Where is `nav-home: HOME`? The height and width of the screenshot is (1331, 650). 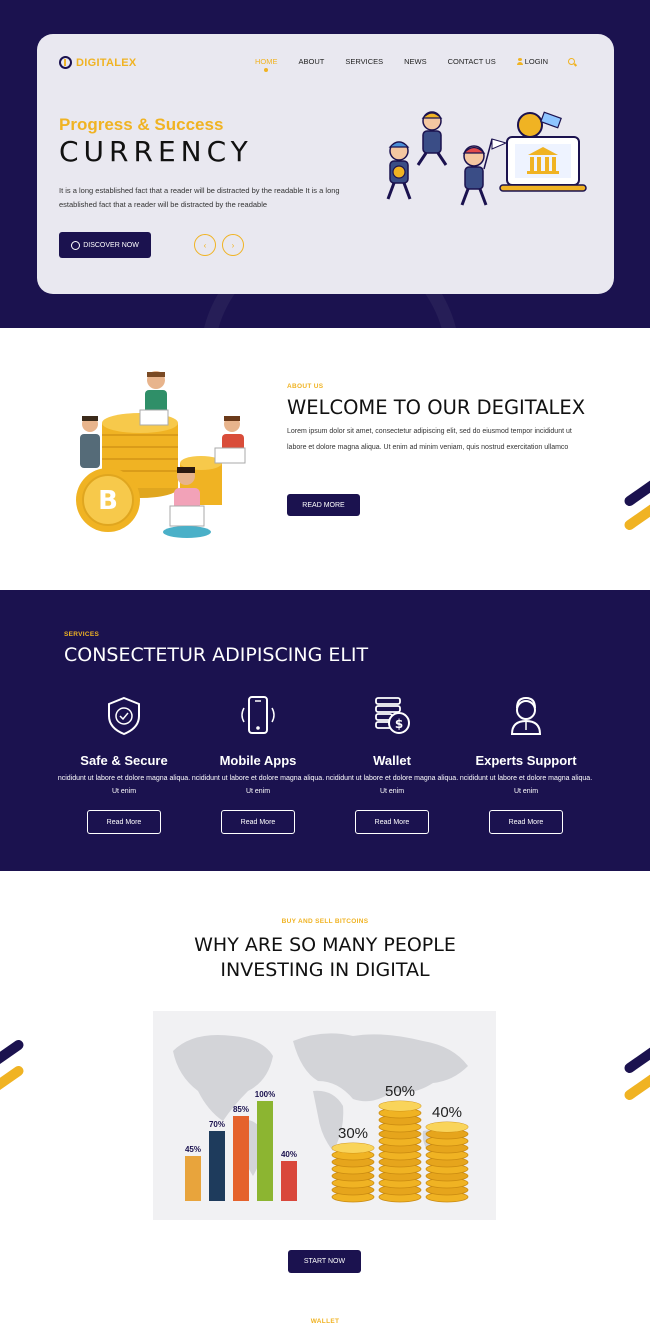
nav-home: HOME is located at coordinates (266, 64).